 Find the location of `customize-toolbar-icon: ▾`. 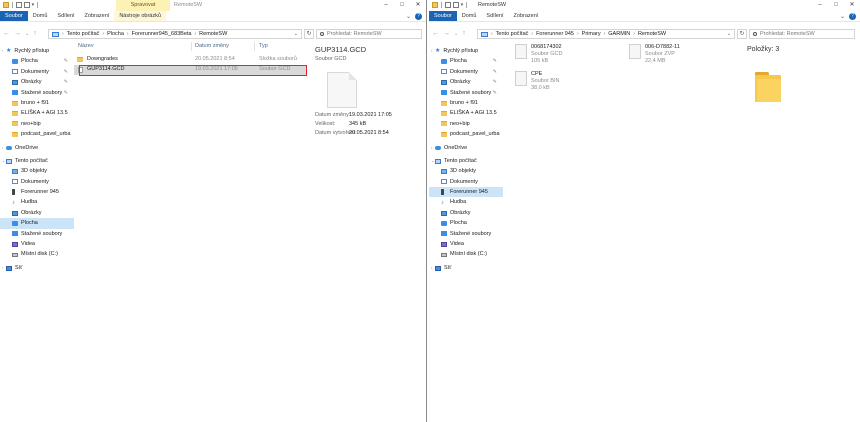

customize-toolbar-icon: ▾ is located at coordinates (33, 5).